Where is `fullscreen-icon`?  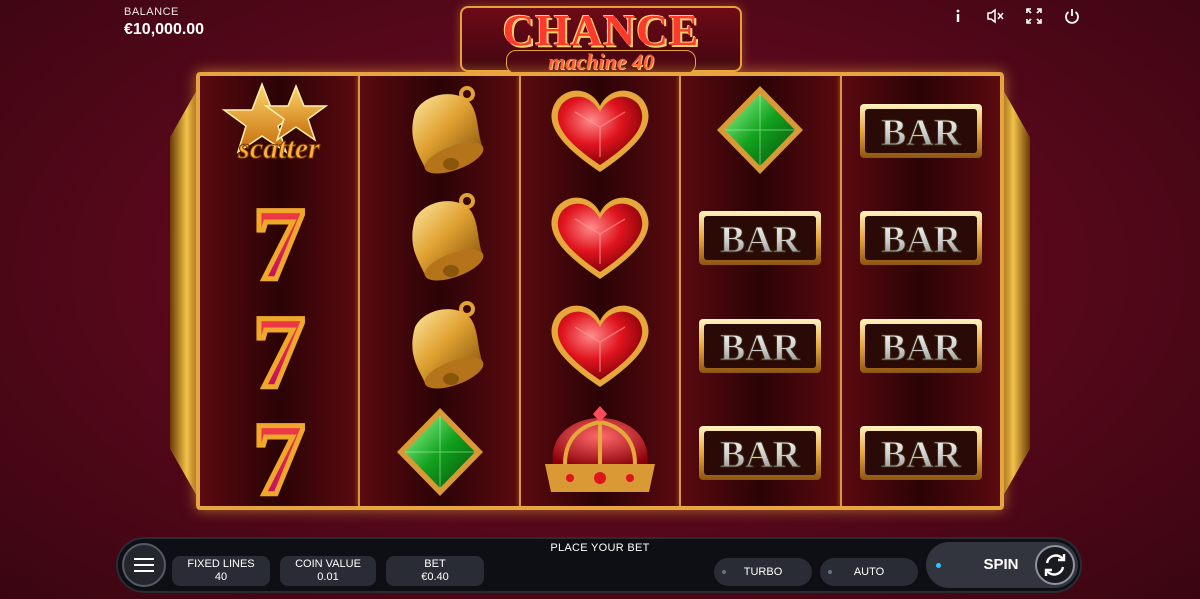
fullscreen-icon is located at coordinates (1034, 16).